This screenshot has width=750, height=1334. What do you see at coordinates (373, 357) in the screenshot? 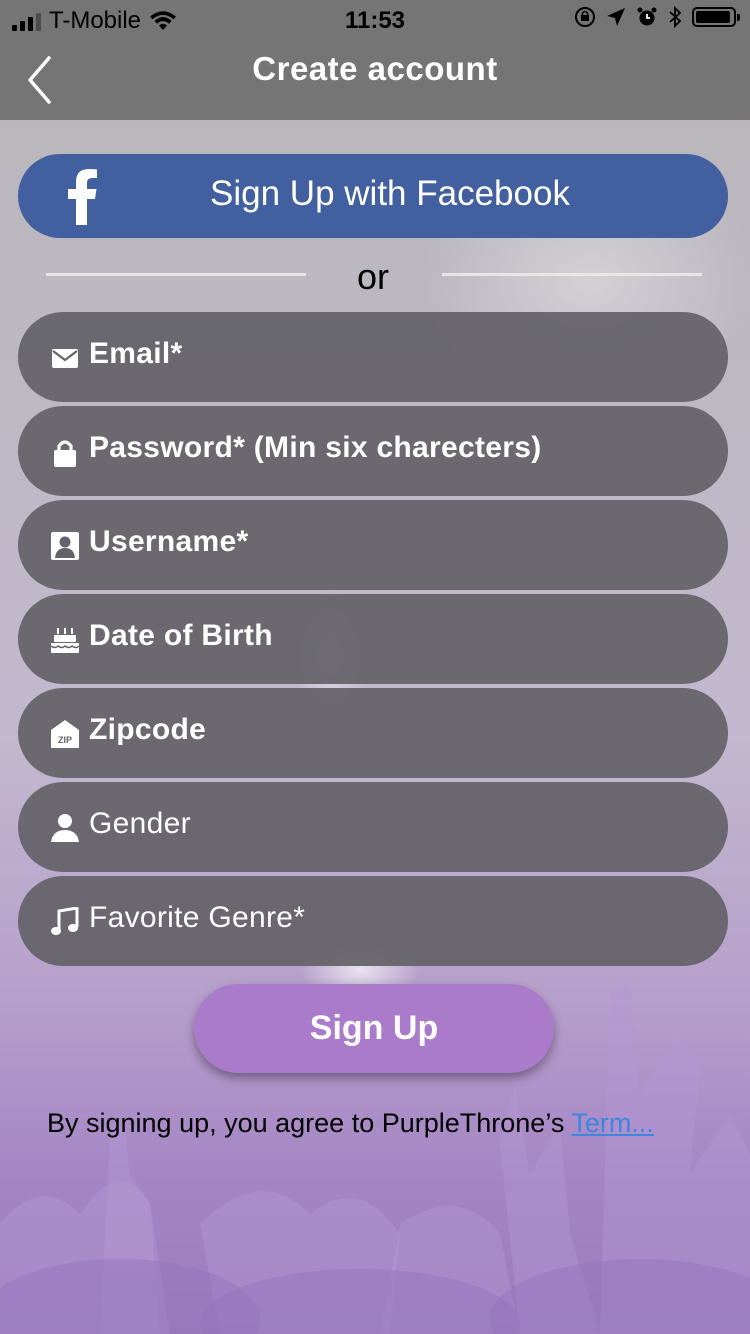
I see `email-field: Email*` at bounding box center [373, 357].